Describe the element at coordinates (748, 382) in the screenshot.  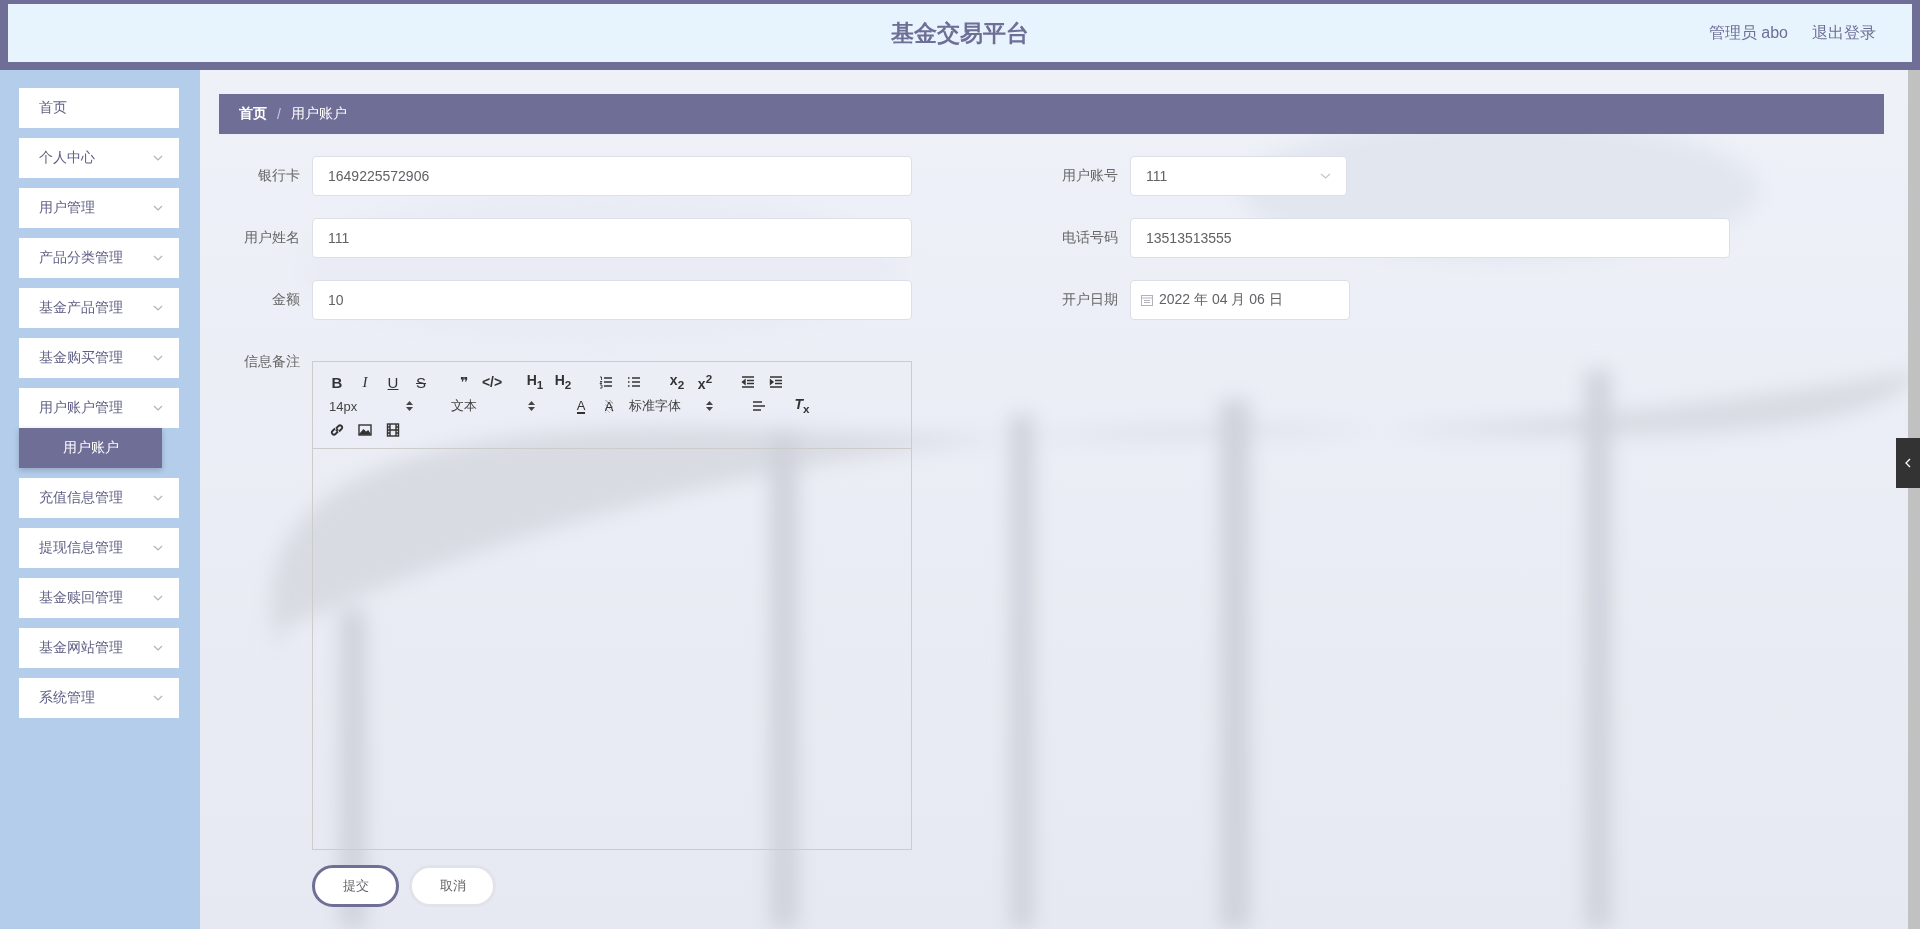
I see `outdent-icon` at that location.